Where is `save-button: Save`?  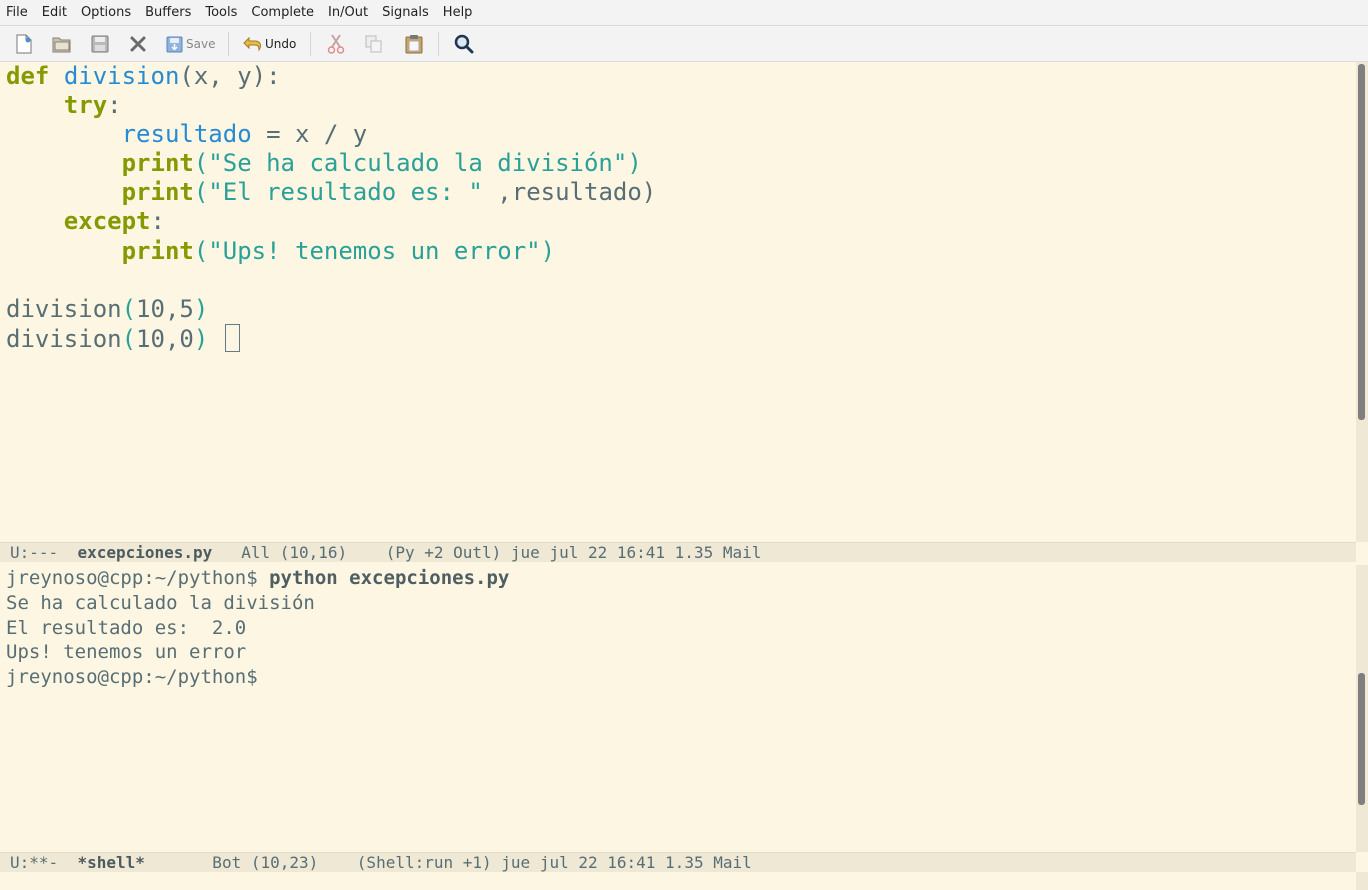 save-button: Save is located at coordinates (191, 44).